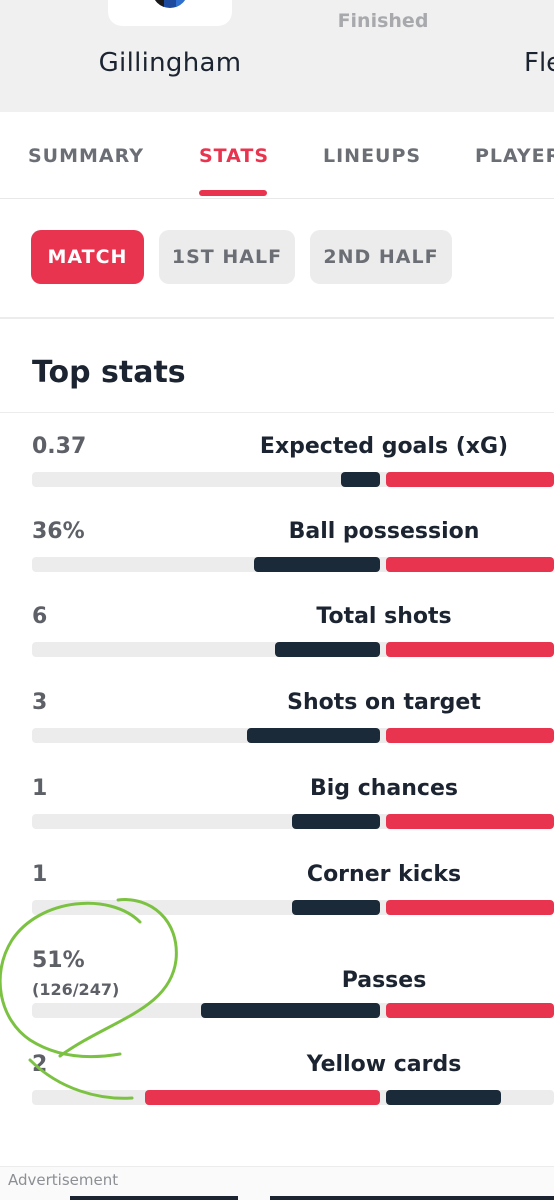  Describe the element at coordinates (86, 156) in the screenshot. I see `tab-summary: SUMMARY` at that location.